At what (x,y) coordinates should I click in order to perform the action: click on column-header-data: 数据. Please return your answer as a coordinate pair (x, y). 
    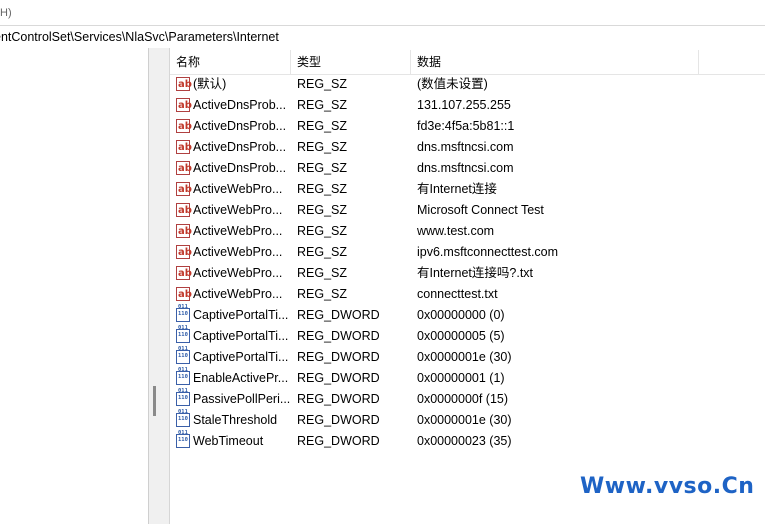
    Looking at the image, I should click on (555, 62).